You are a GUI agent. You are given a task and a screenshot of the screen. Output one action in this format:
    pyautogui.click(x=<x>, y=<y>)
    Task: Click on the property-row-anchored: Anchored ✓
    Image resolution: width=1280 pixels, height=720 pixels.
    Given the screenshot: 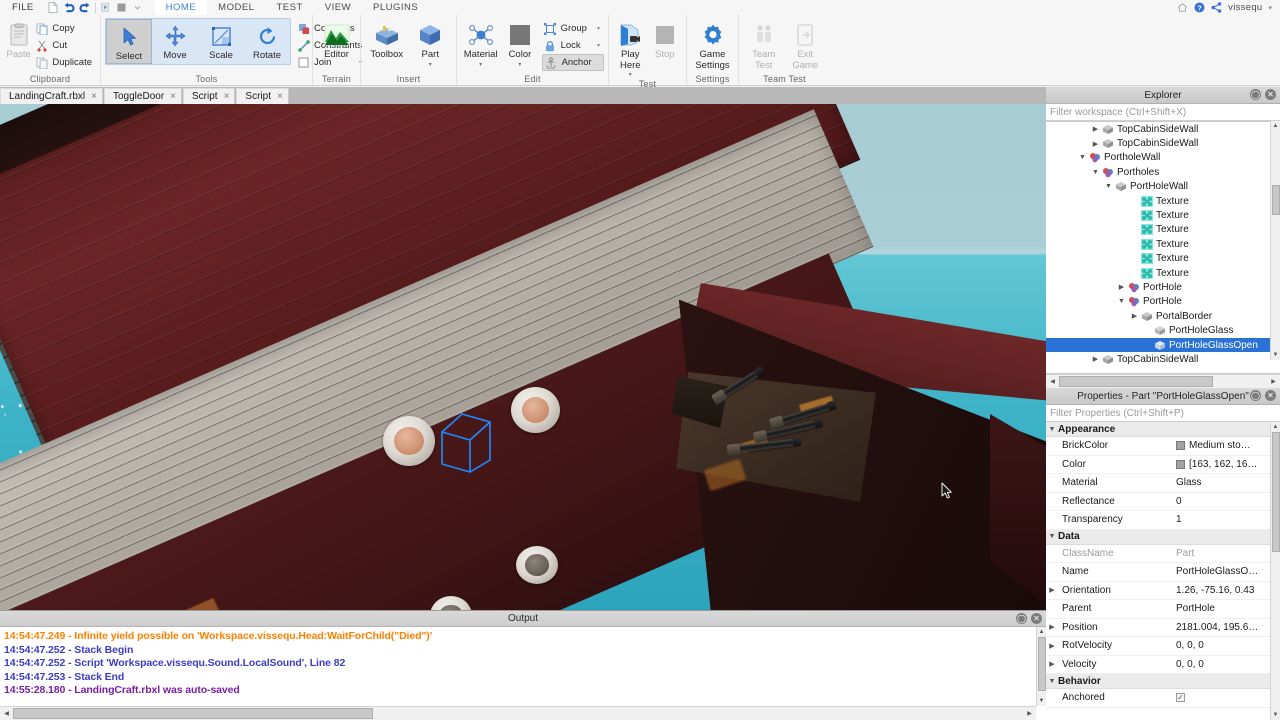 What is the action you would take?
    pyautogui.click(x=1163, y=698)
    